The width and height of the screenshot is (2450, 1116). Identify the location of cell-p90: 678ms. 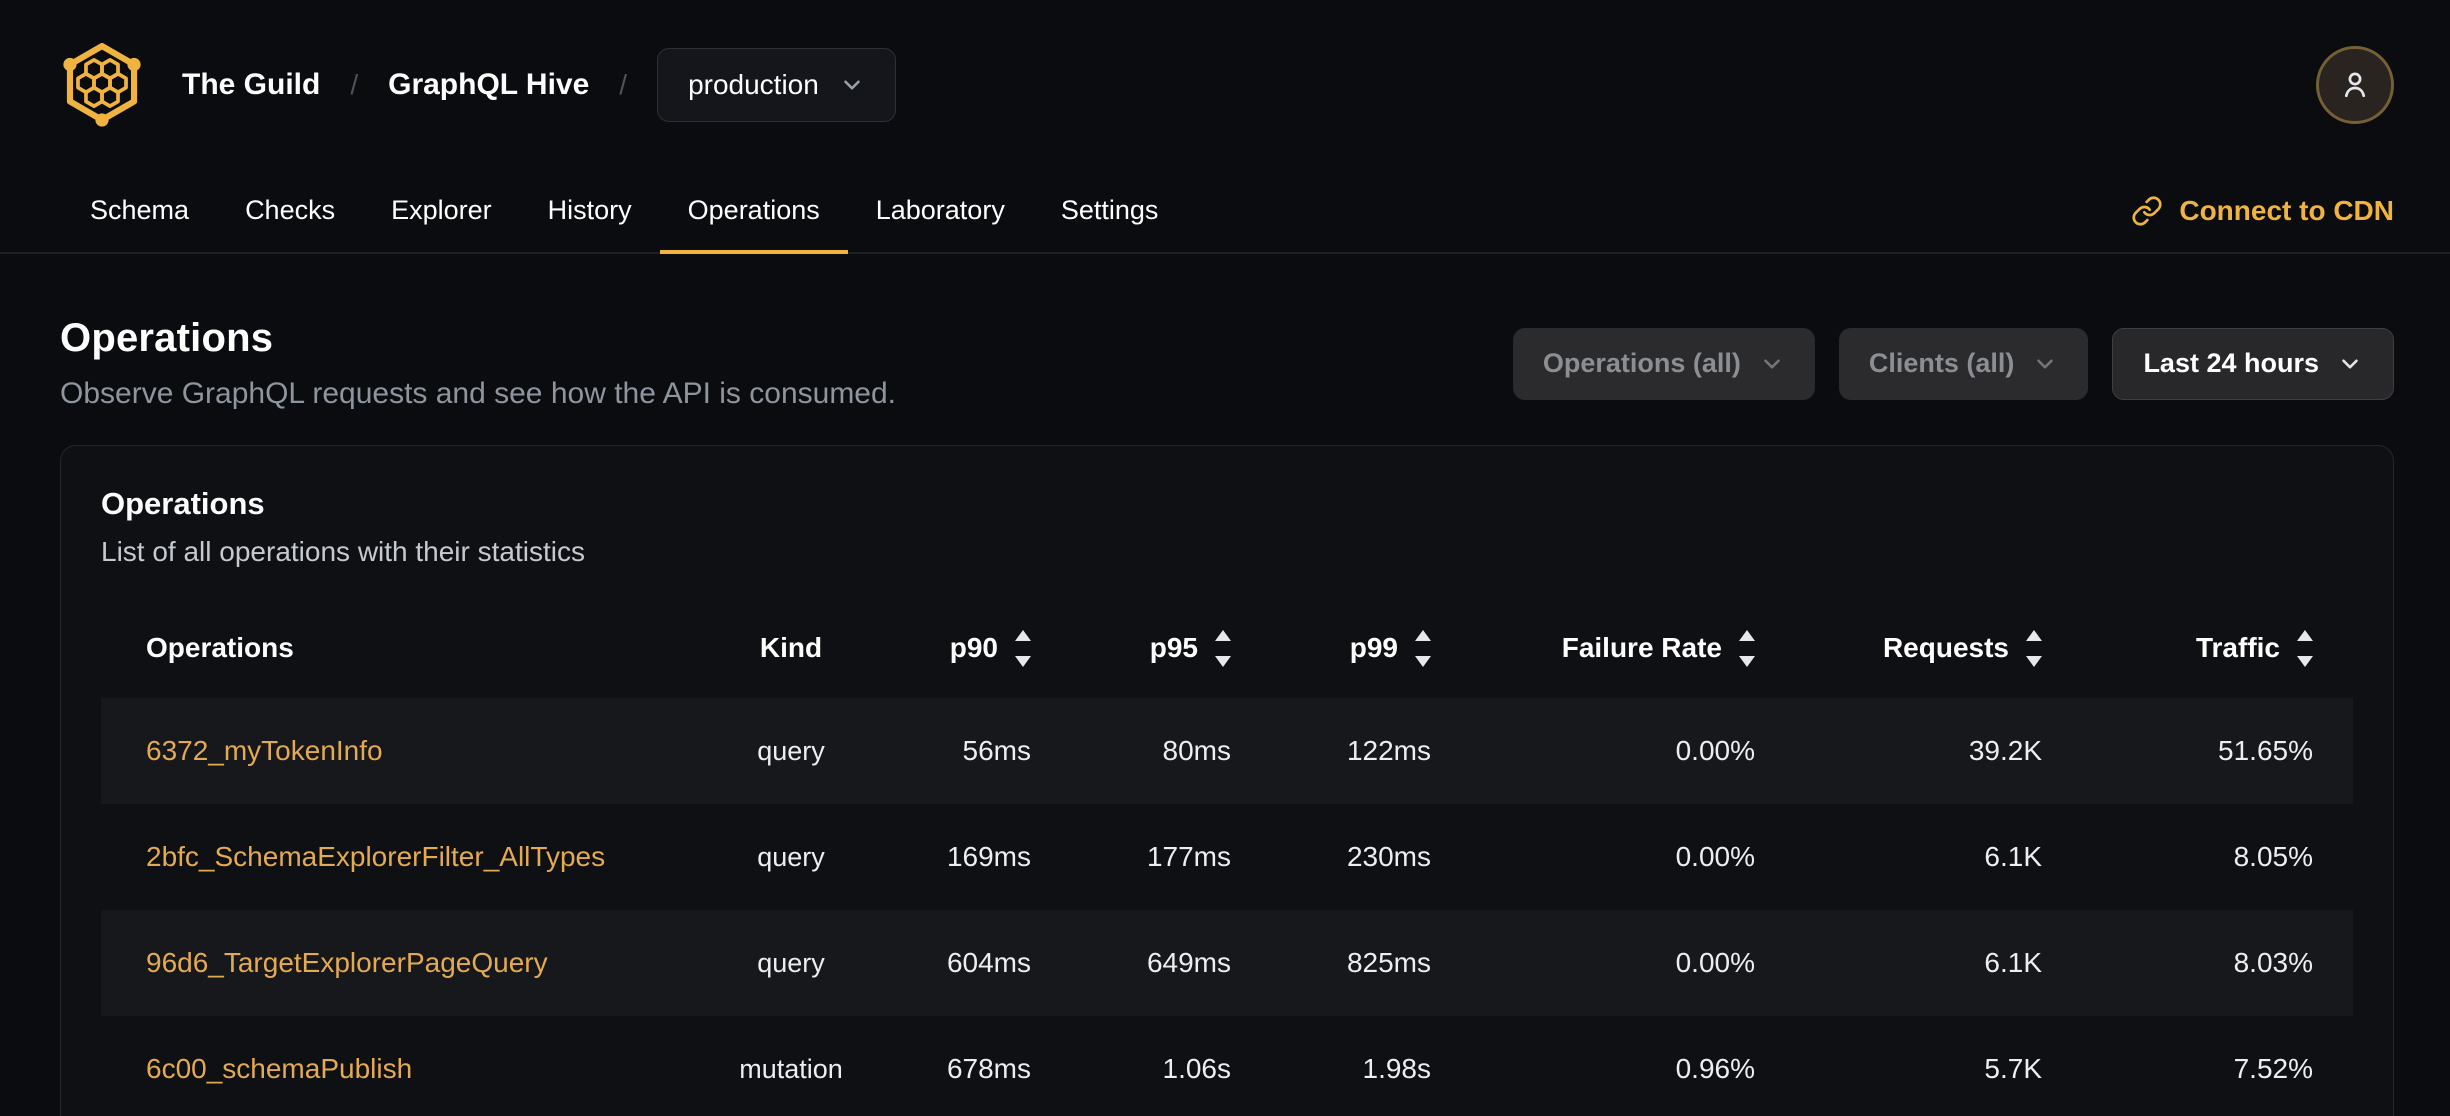
(988, 1068).